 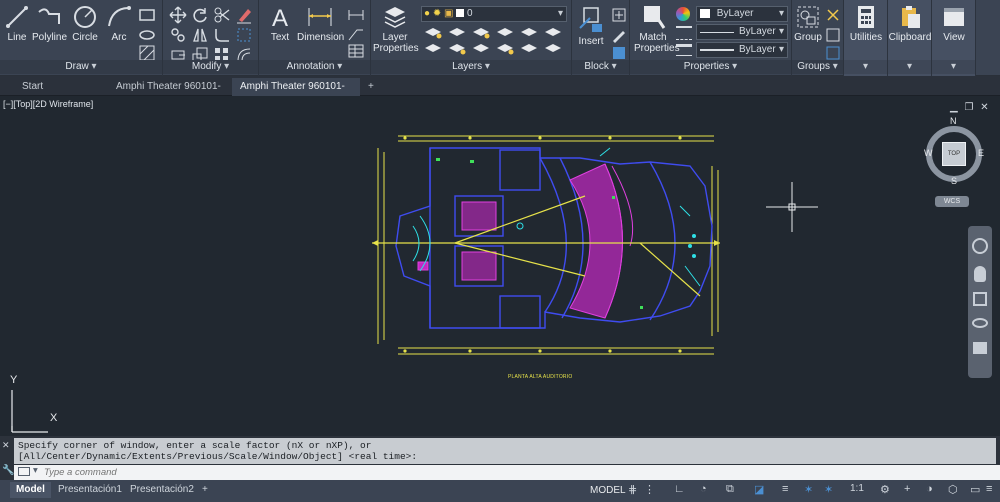 I want to click on showmotion-icon, so click(x=980, y=348).